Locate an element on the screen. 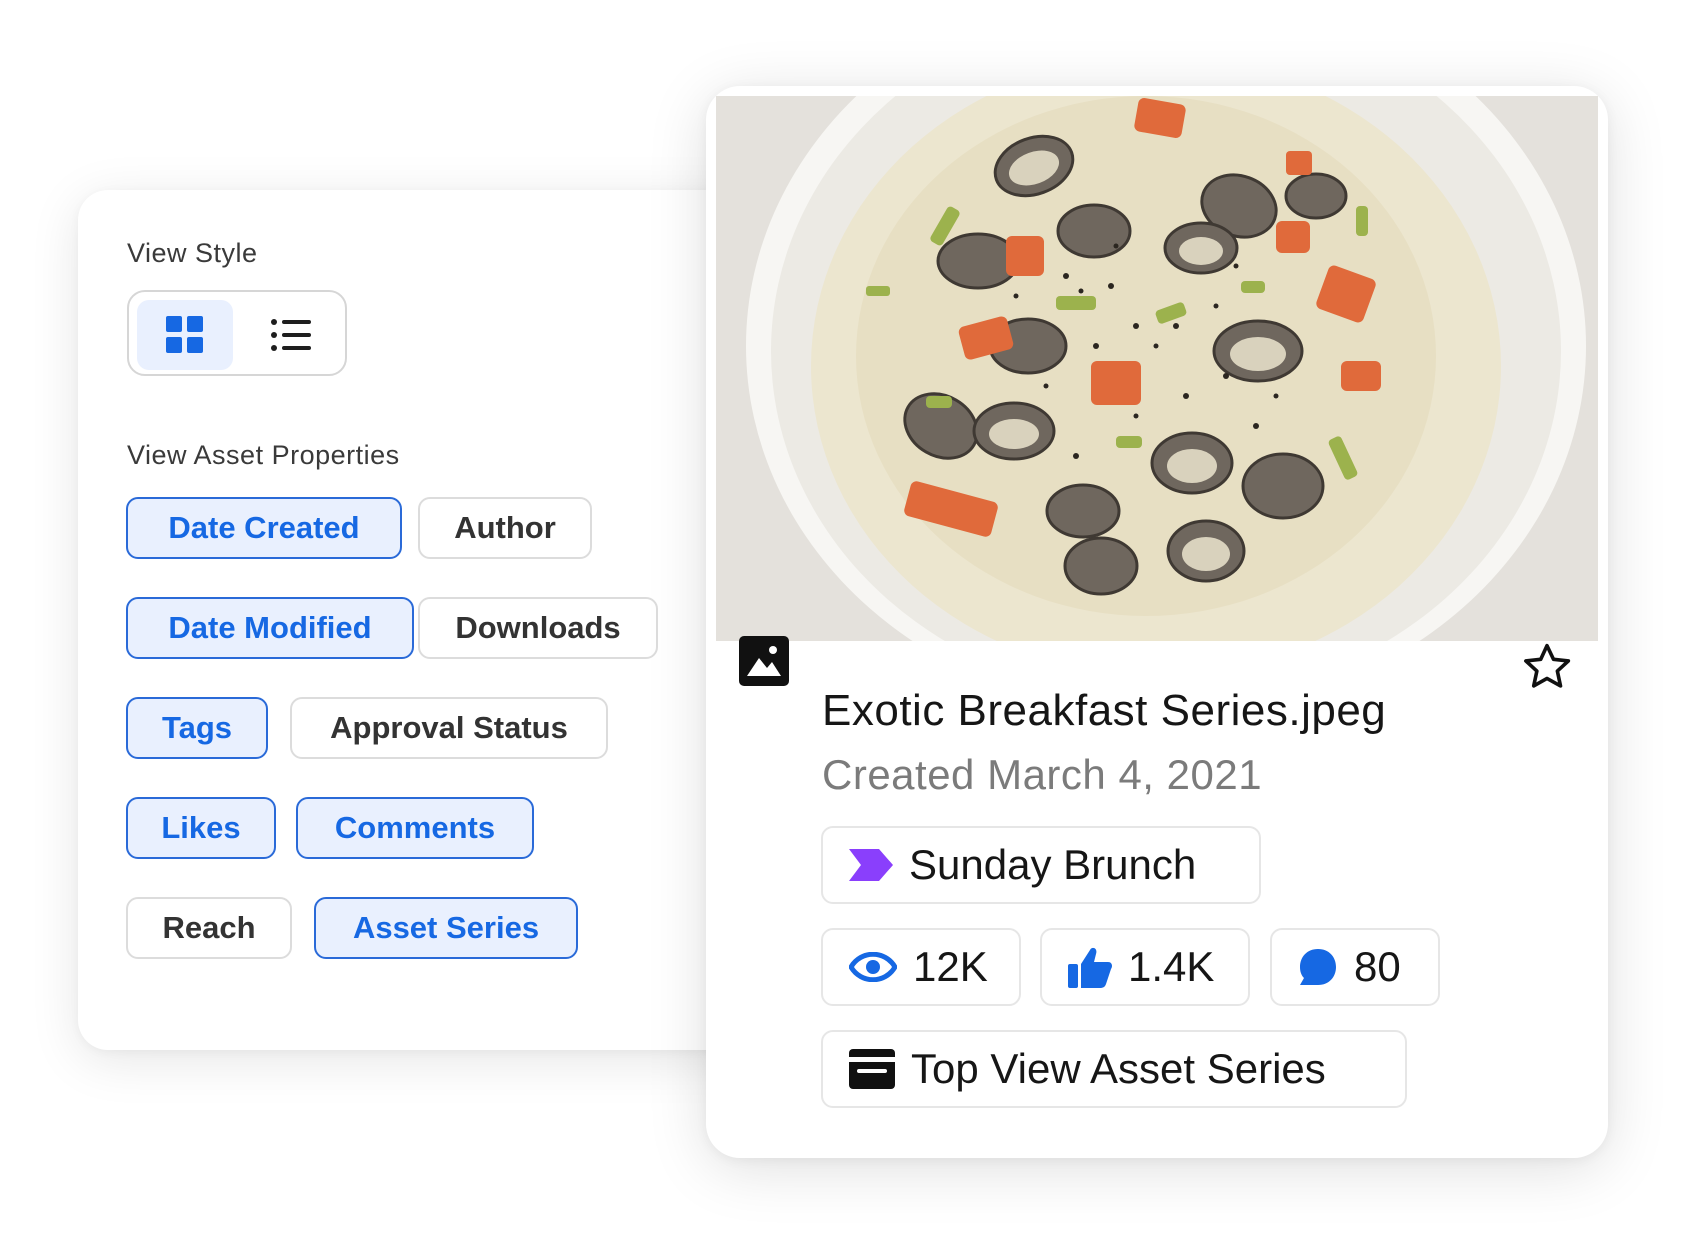 The width and height of the screenshot is (1691, 1251). asset-file-name: Exotic Breakfast Series.jpeg is located at coordinates (1104, 711).